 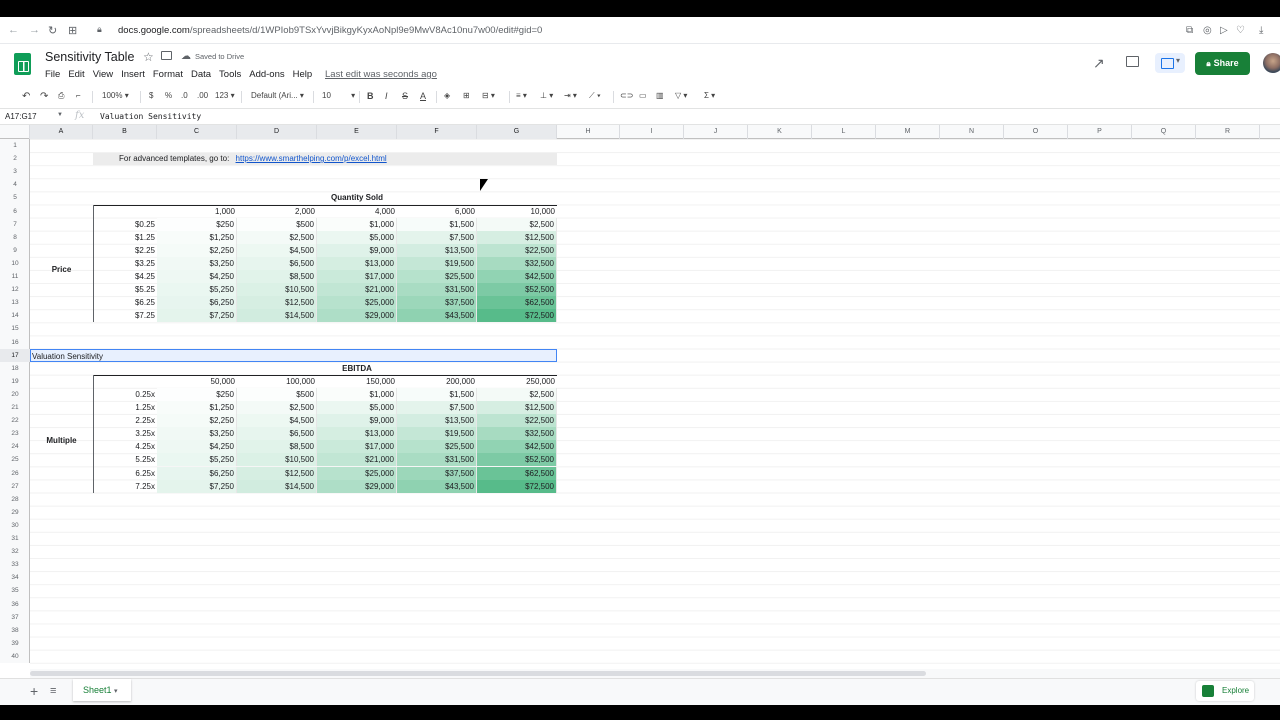 What do you see at coordinates (225, 95) in the screenshot?
I see `more-formats-button: 123 ▾` at bounding box center [225, 95].